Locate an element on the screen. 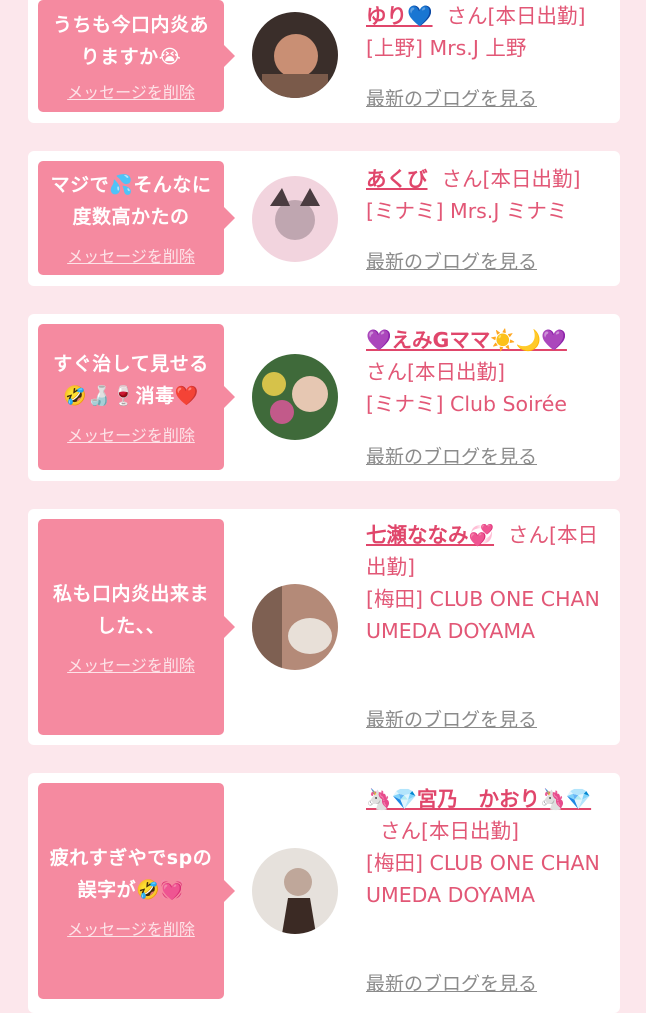 This screenshot has width=646, height=1013. message-bubble: 疲れすぎやでspの誤字が🤣💓 メッセージを削除 is located at coordinates (136, 891).